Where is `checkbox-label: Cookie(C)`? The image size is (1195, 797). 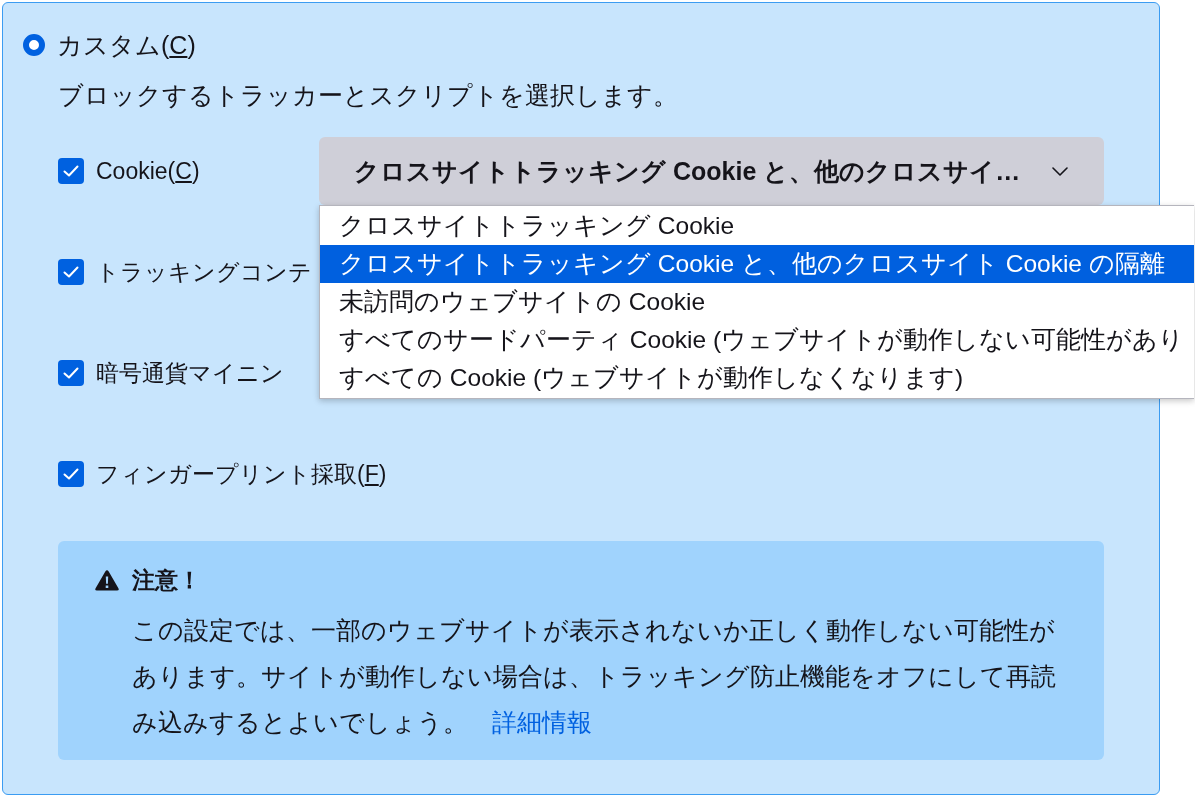 checkbox-label: Cookie(C) is located at coordinates (148, 171).